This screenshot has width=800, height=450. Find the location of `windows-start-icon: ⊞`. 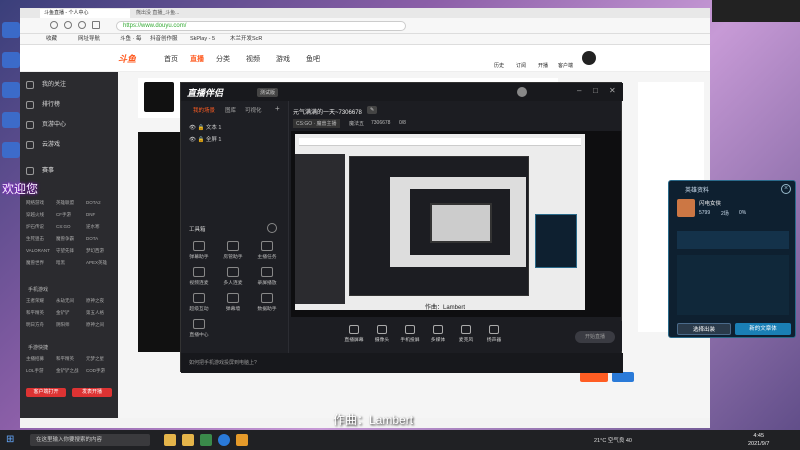

windows-start-icon: ⊞ is located at coordinates (12, 440).